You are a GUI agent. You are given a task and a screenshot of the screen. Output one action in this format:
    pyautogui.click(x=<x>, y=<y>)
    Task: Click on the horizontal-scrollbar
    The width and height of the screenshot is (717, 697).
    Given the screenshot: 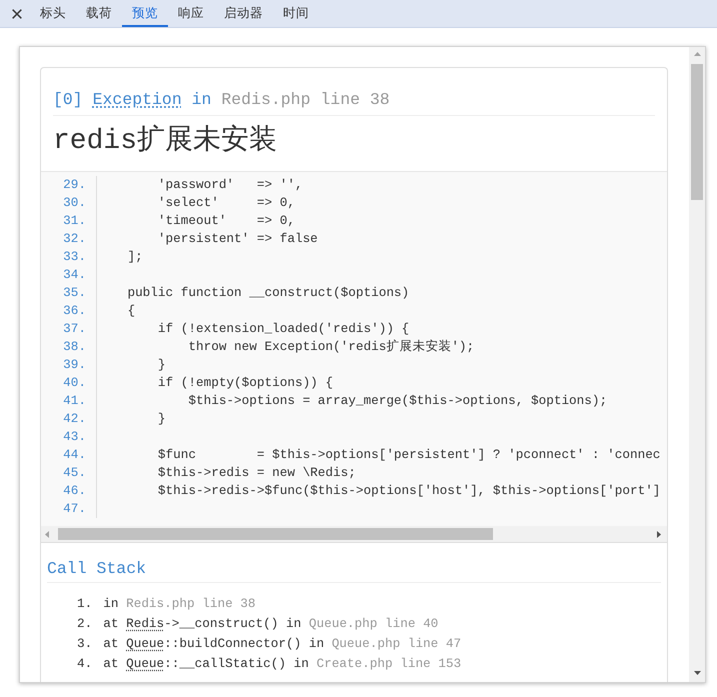 What is the action you would take?
    pyautogui.click(x=354, y=534)
    